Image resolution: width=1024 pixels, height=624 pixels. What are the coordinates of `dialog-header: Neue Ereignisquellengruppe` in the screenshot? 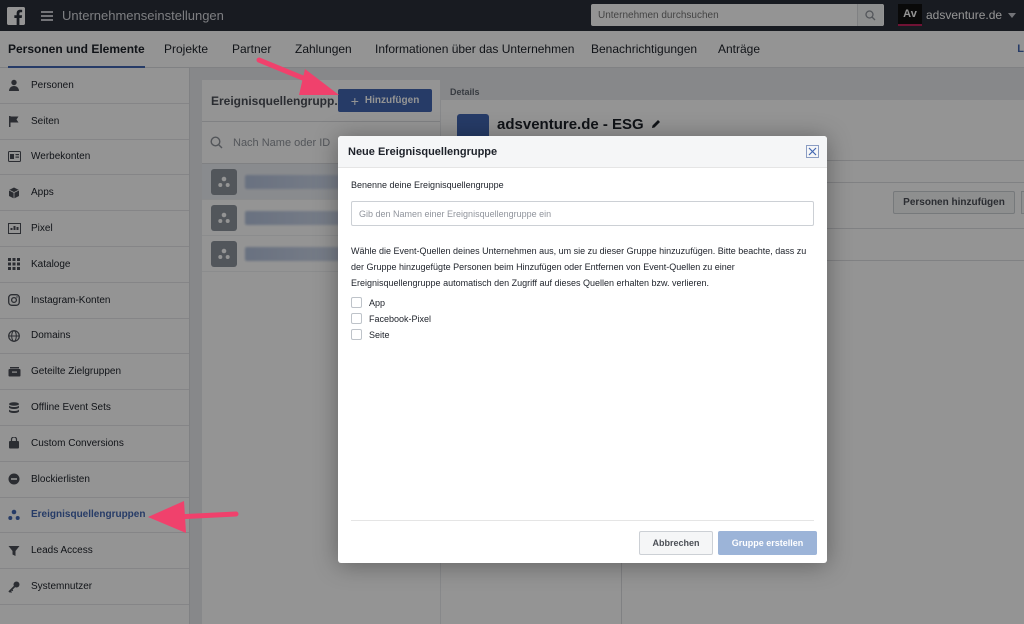 It's located at (582, 152).